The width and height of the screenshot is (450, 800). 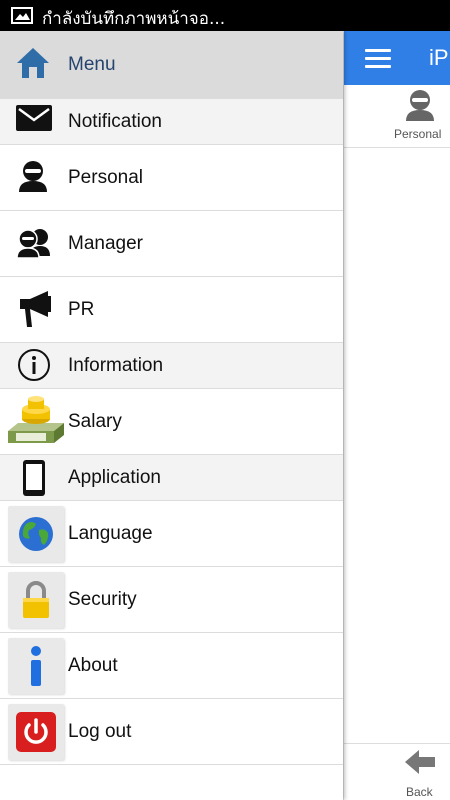 I want to click on power-icon, so click(x=36, y=732).